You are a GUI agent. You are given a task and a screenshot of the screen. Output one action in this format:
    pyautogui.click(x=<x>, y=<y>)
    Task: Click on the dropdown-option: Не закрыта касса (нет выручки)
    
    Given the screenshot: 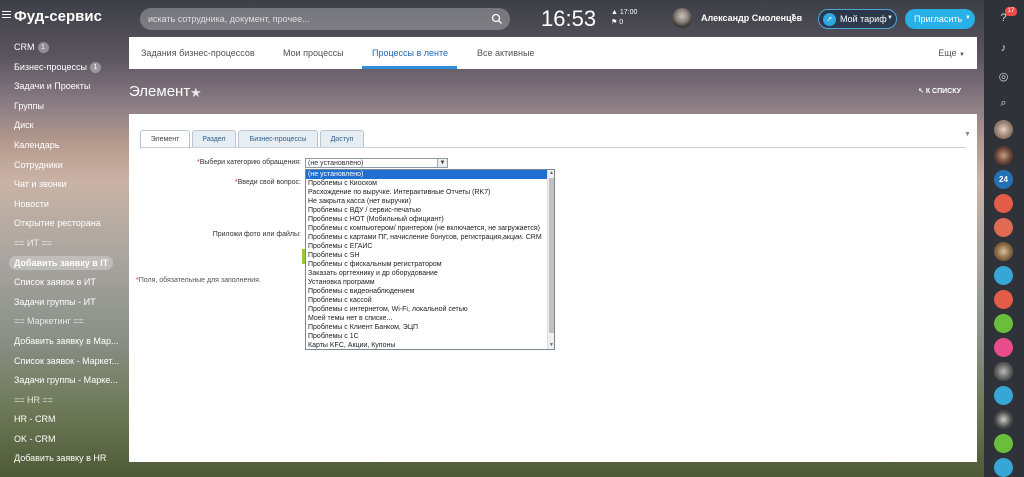 What is the action you would take?
    pyautogui.click(x=427, y=201)
    